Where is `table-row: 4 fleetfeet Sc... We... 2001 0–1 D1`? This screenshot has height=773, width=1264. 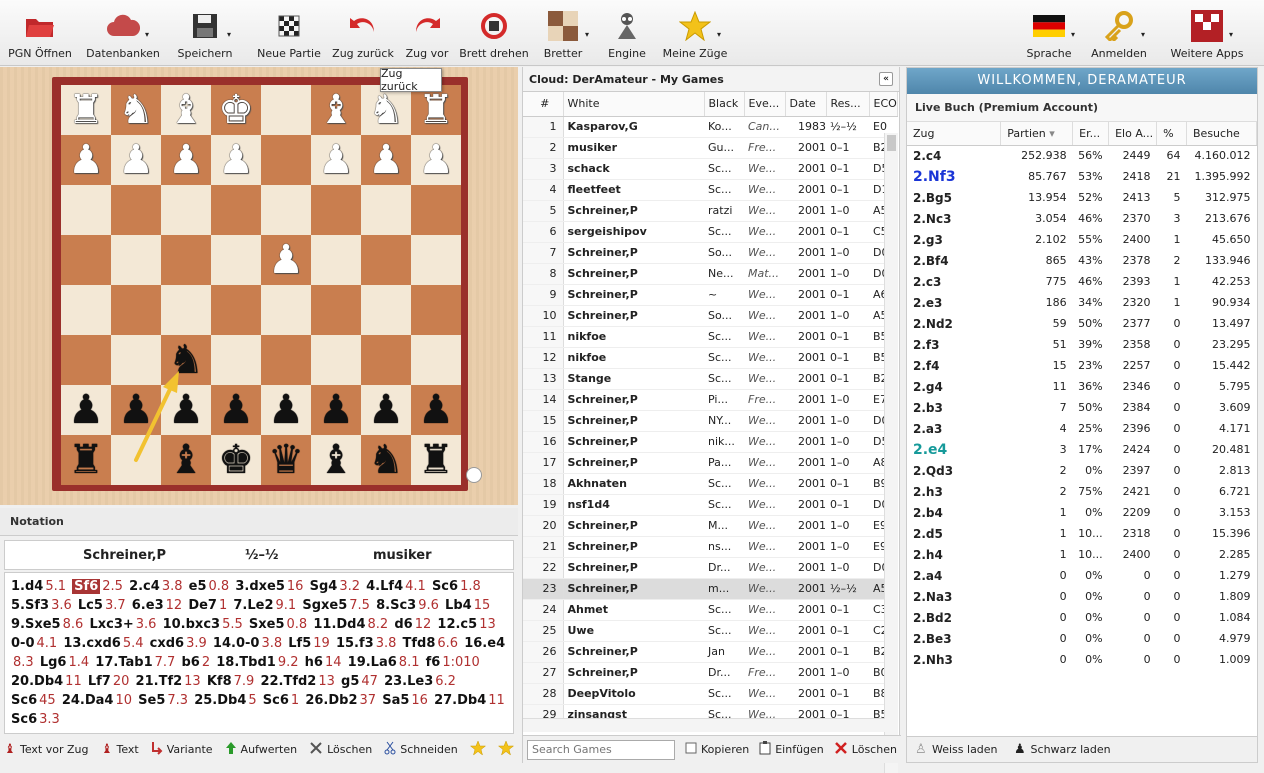 table-row: 4 fleetfeet Sc... We... 2001 0–1 D1 is located at coordinates (710, 190).